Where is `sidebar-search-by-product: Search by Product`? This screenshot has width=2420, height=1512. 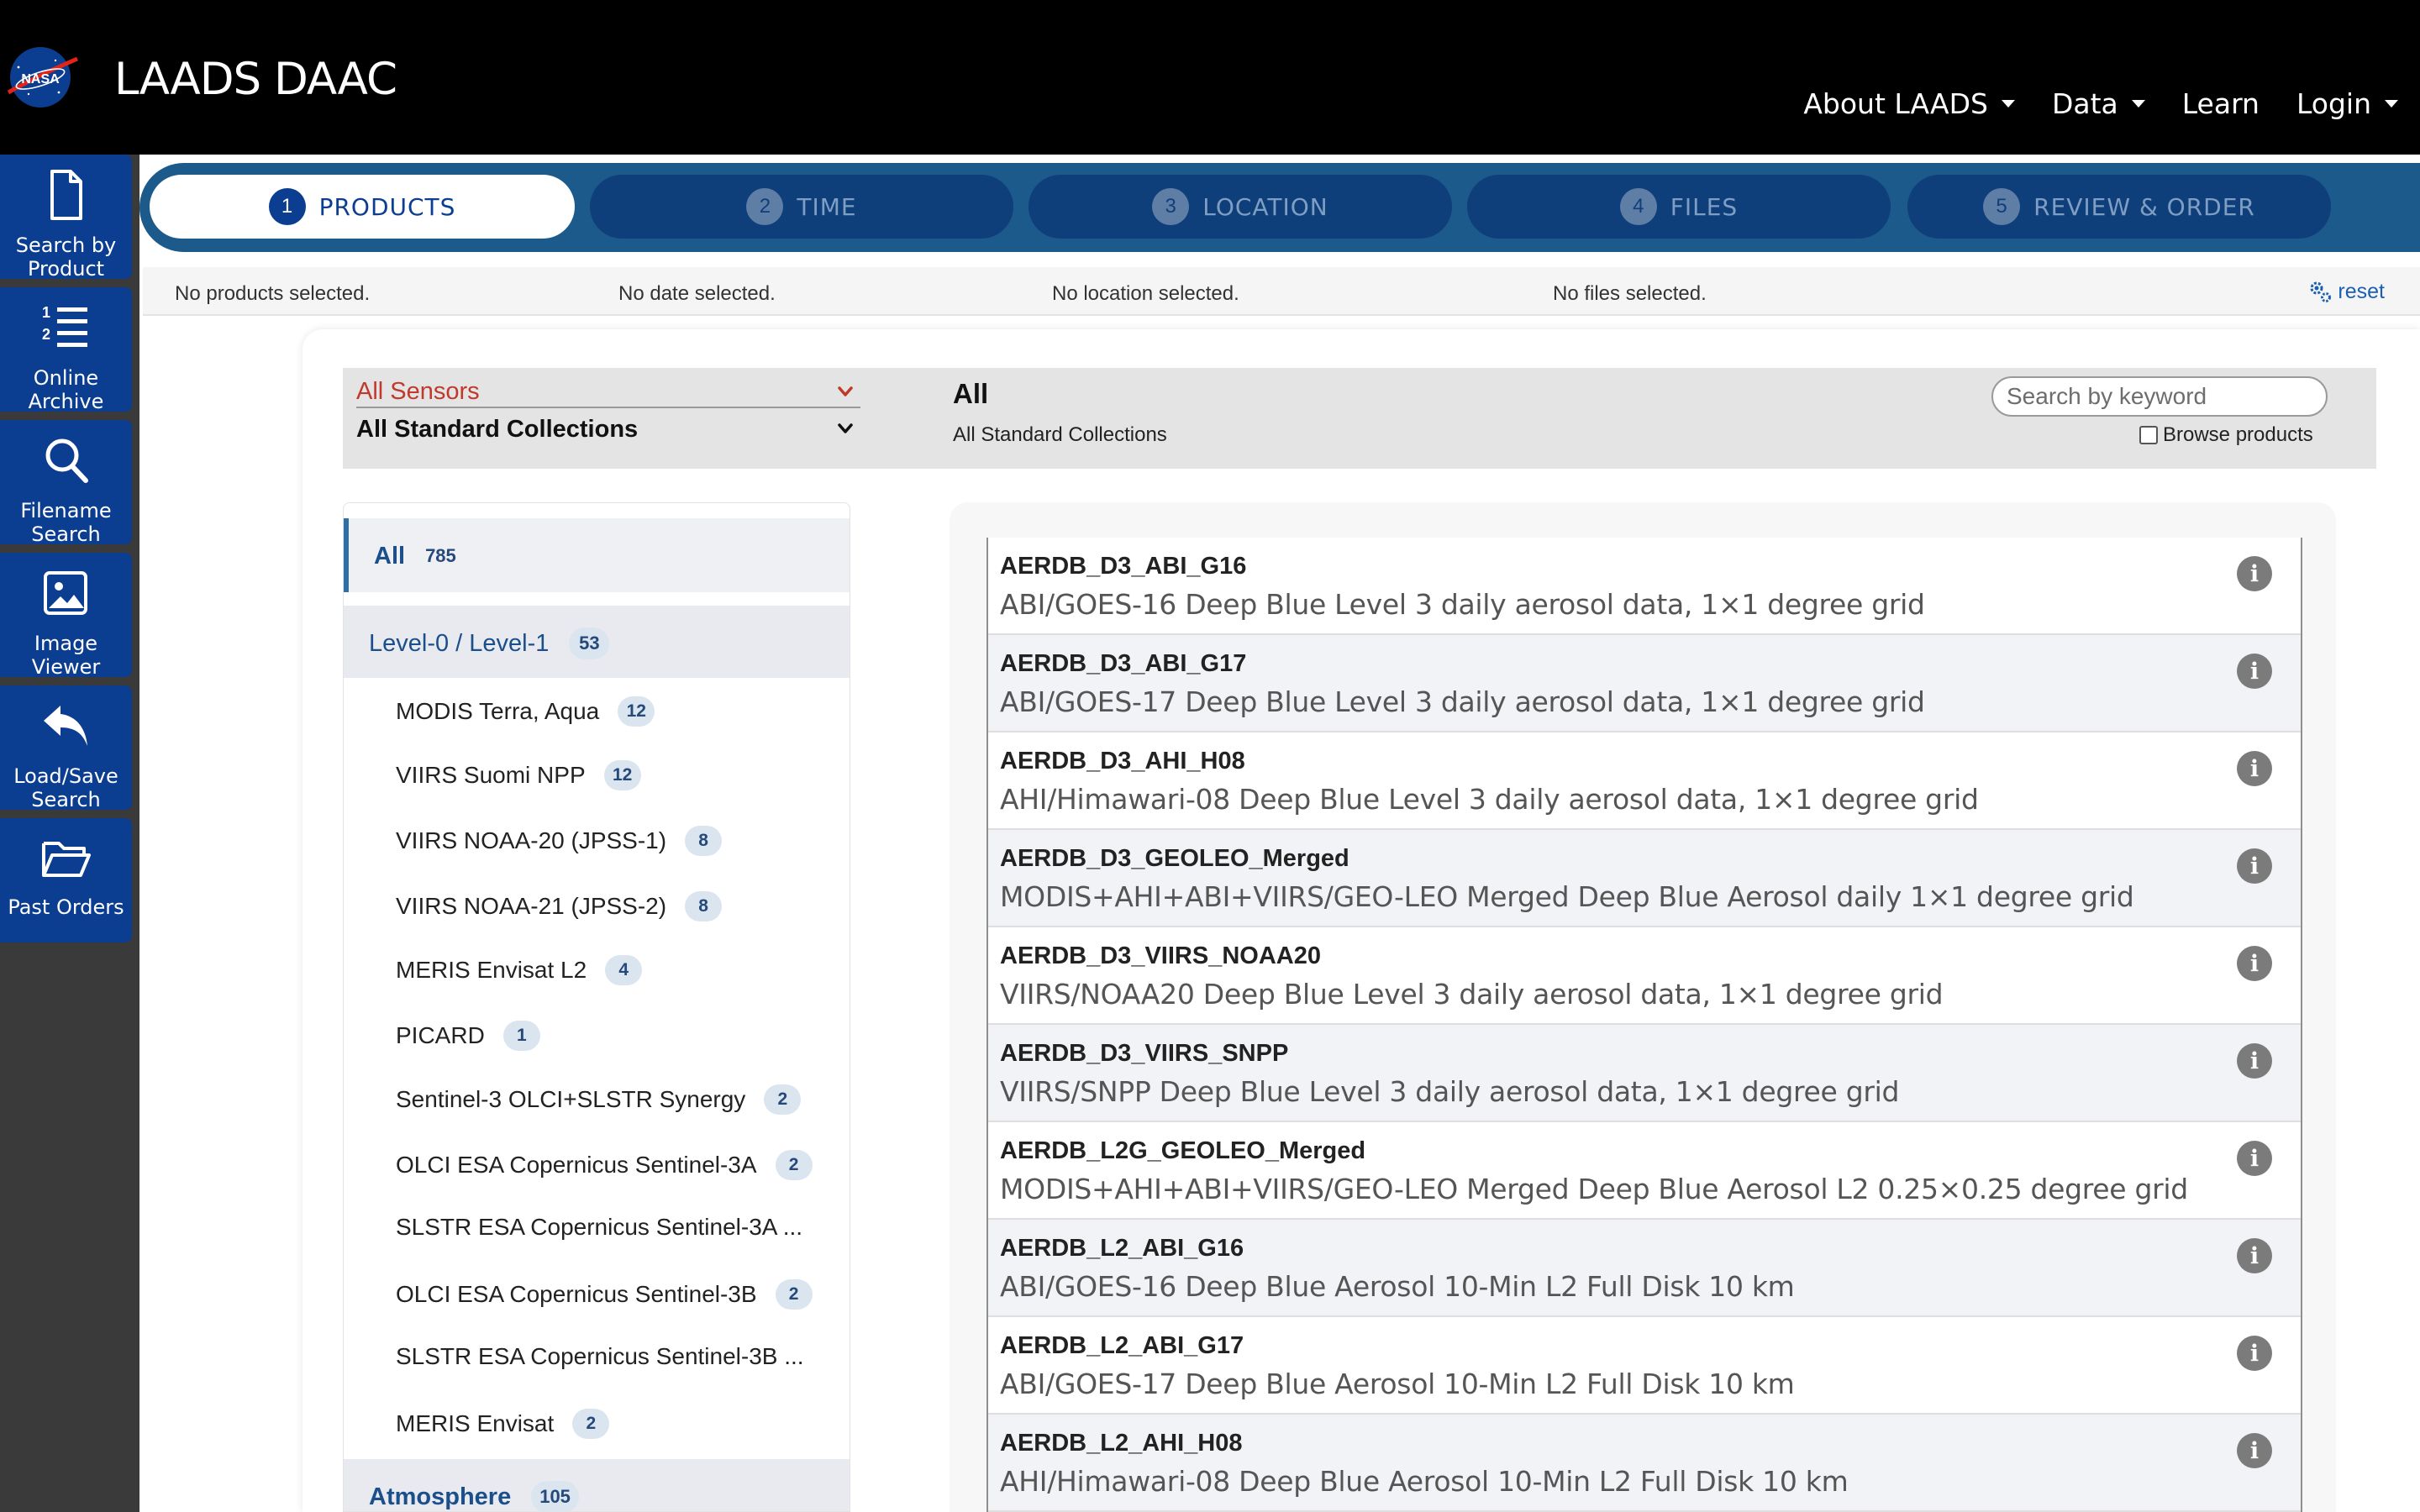
sidebar-search-by-product: Search by Product is located at coordinates (66, 218).